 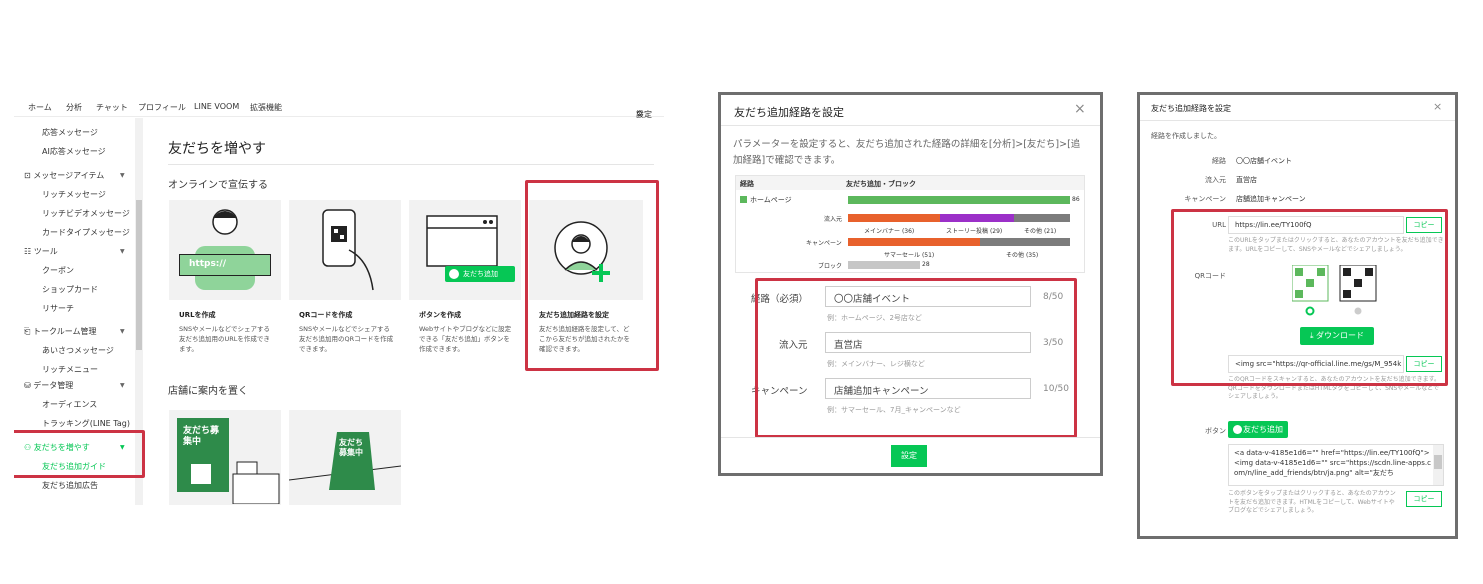 I want to click on url-text: https://, so click(x=207, y=264).